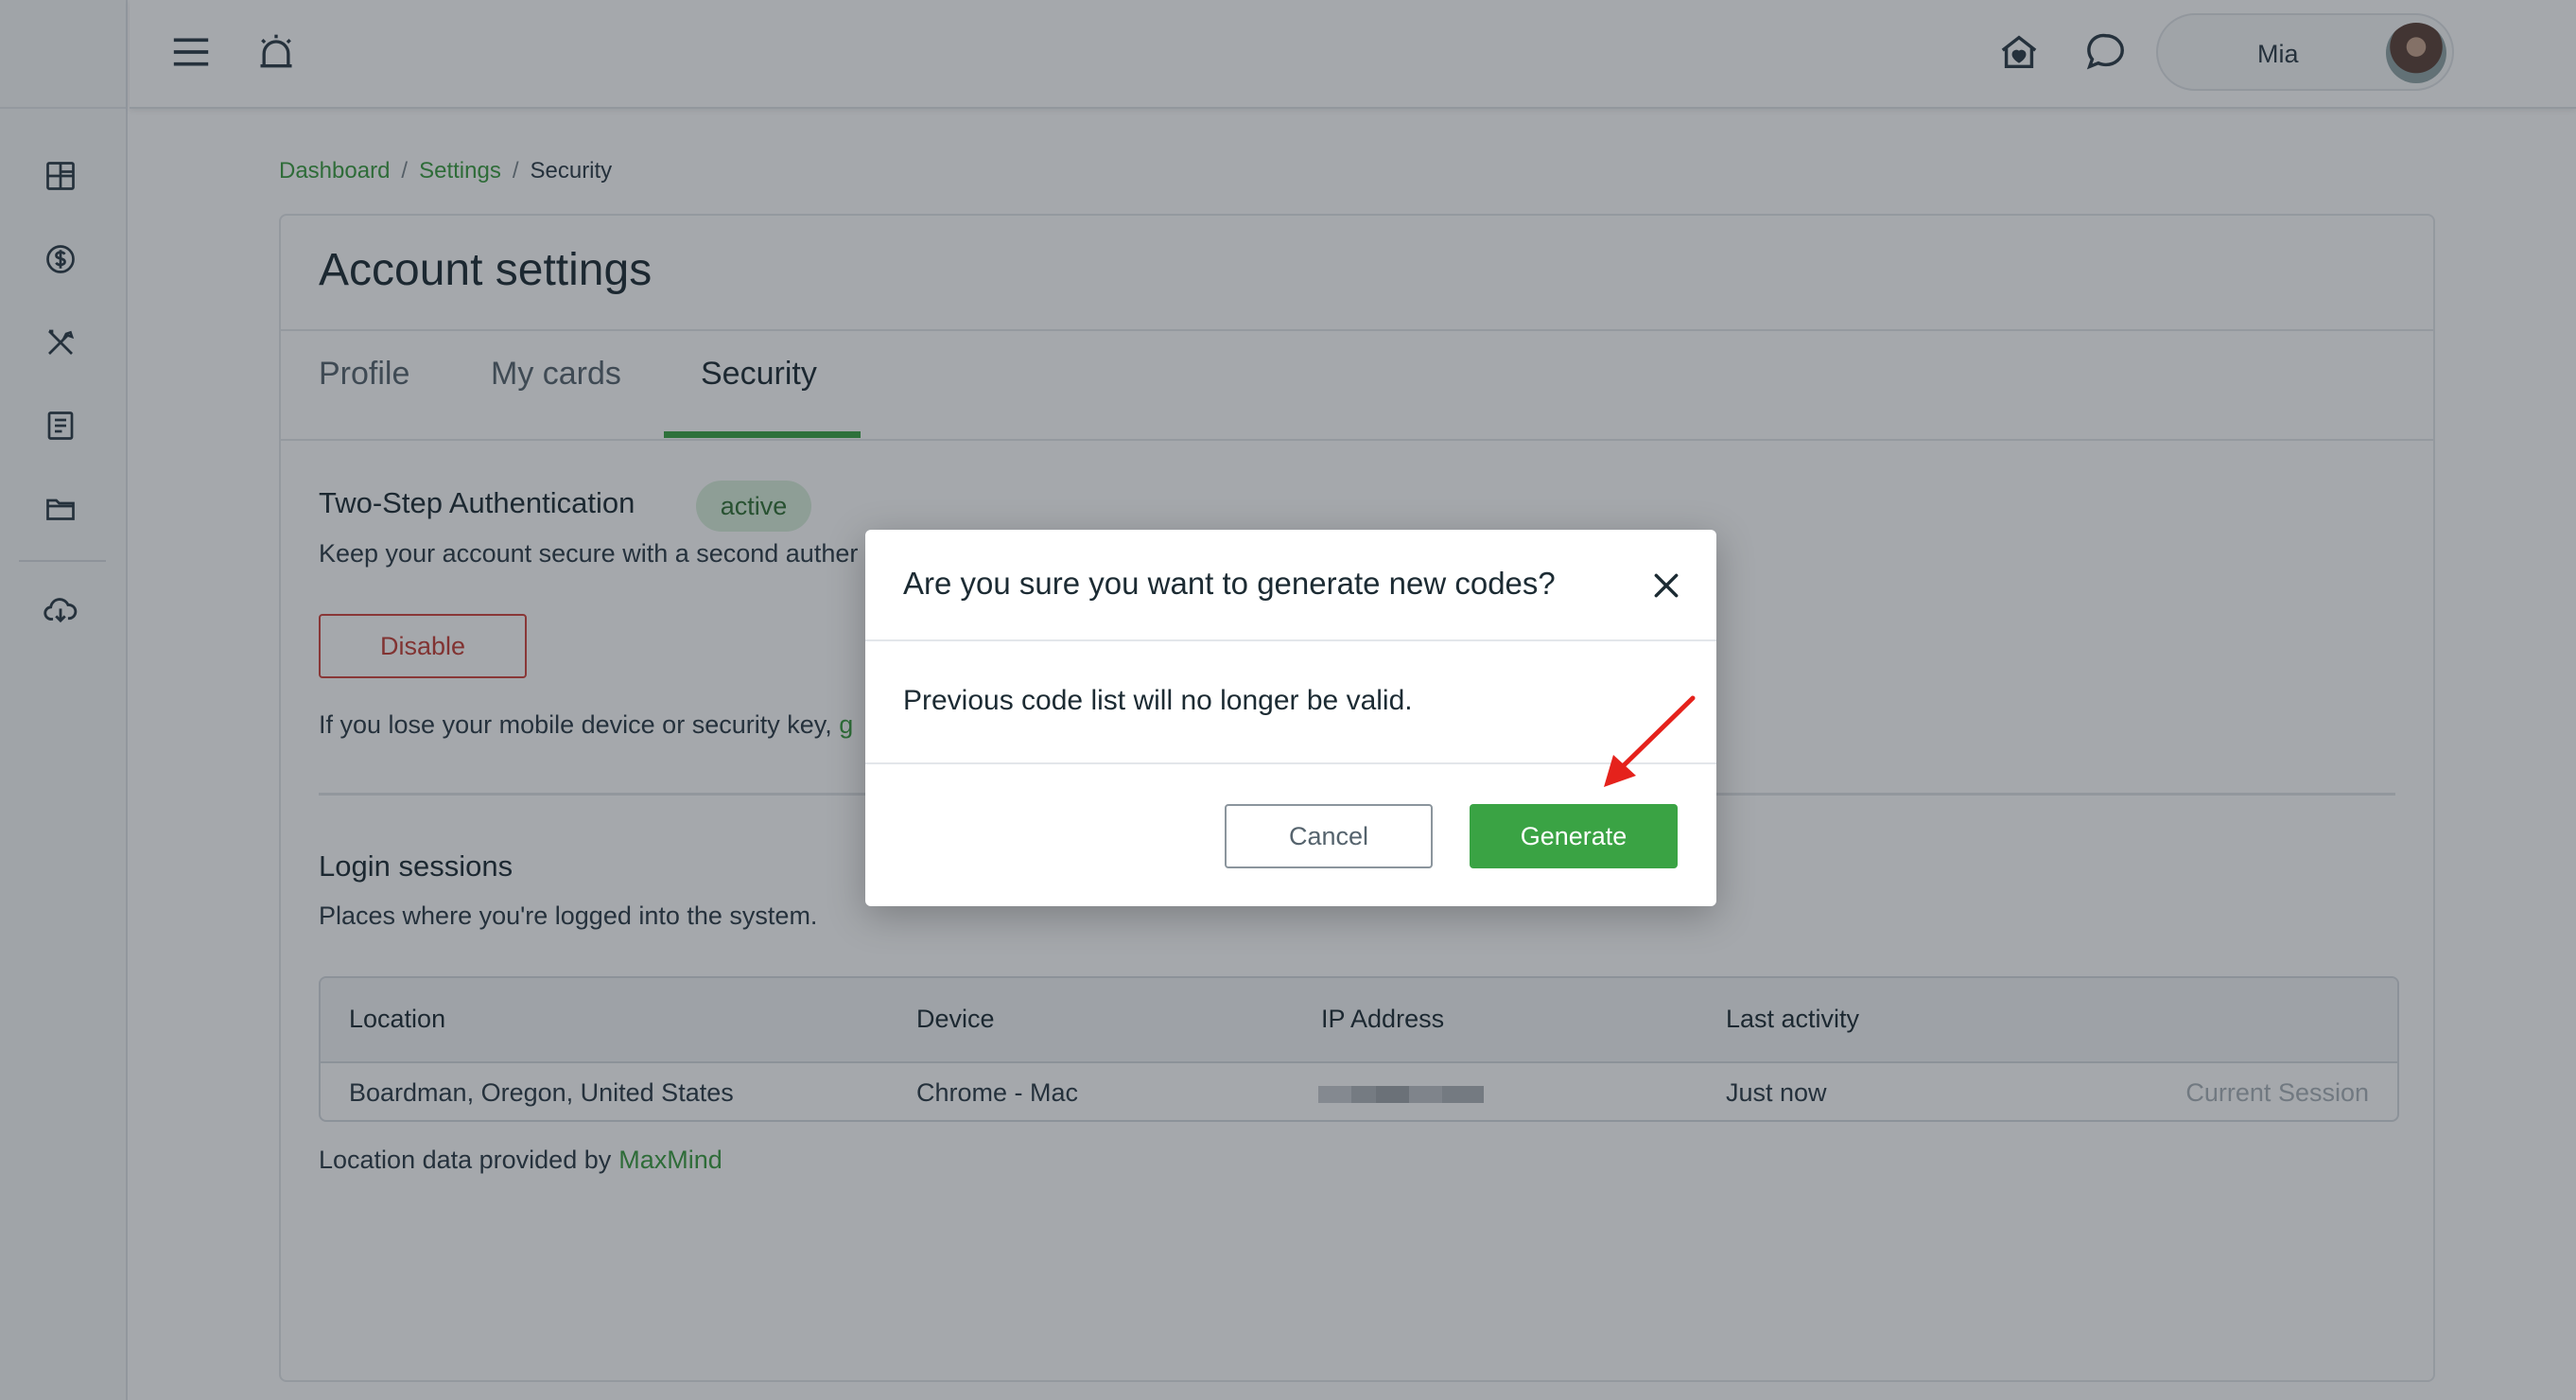 The image size is (2576, 1400). Describe the element at coordinates (1650, 741) in the screenshot. I see `annotation-arrow-icon` at that location.